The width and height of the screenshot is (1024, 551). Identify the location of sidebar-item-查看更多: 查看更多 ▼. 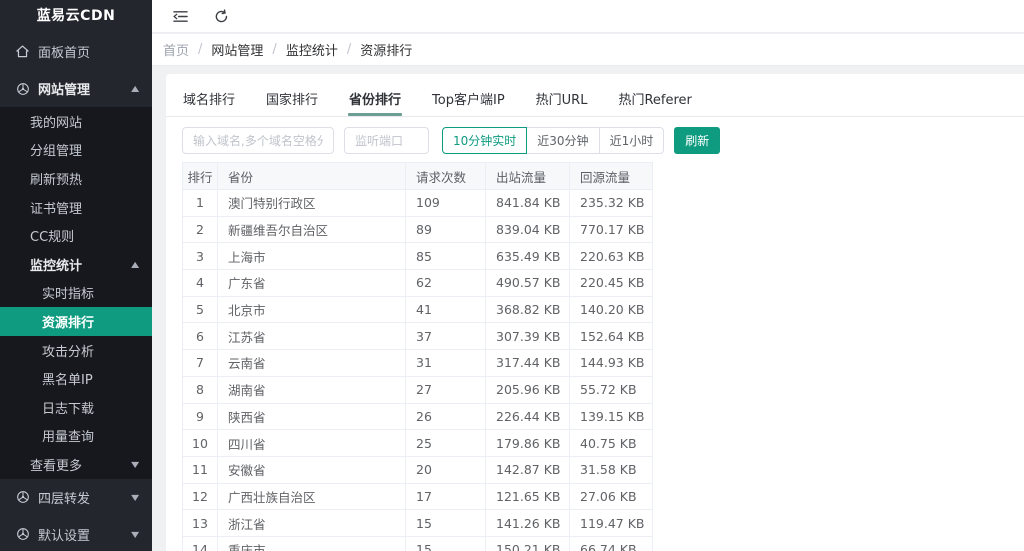
(76, 464).